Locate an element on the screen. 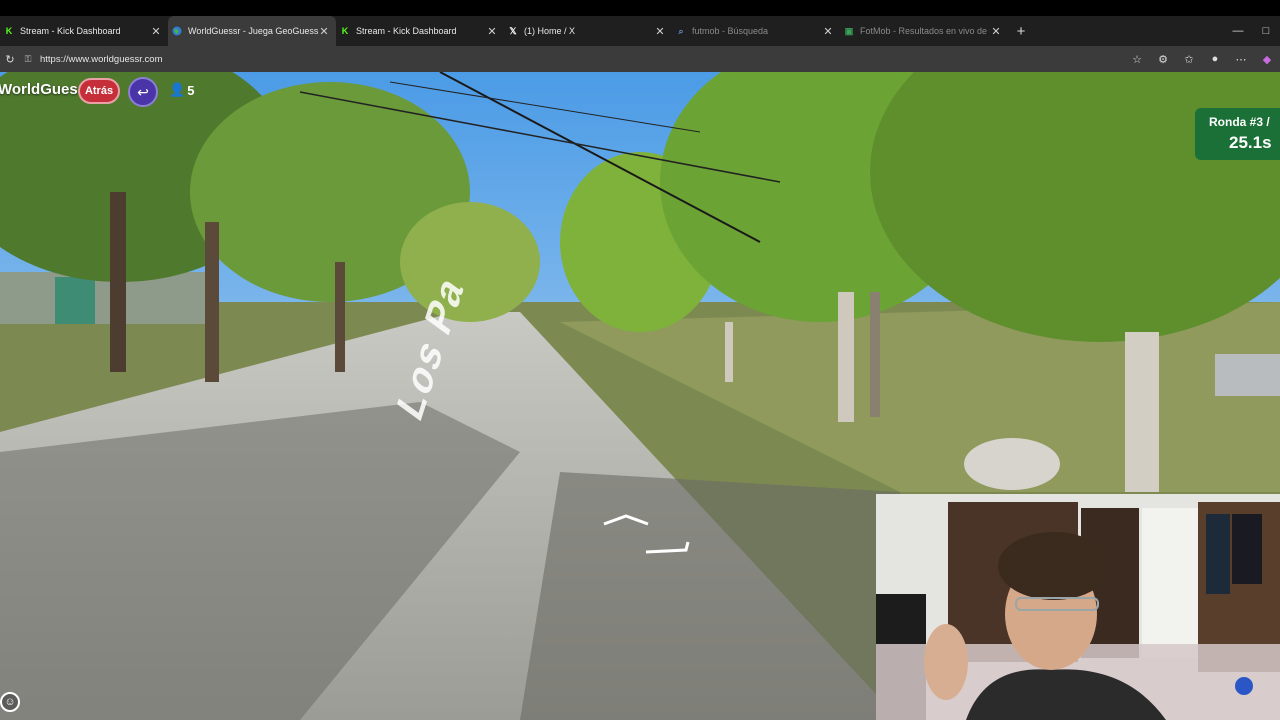 Image resolution: width=1280 pixels, height=720 pixels. window-controls: — □ is located at coordinates (1252, 31).